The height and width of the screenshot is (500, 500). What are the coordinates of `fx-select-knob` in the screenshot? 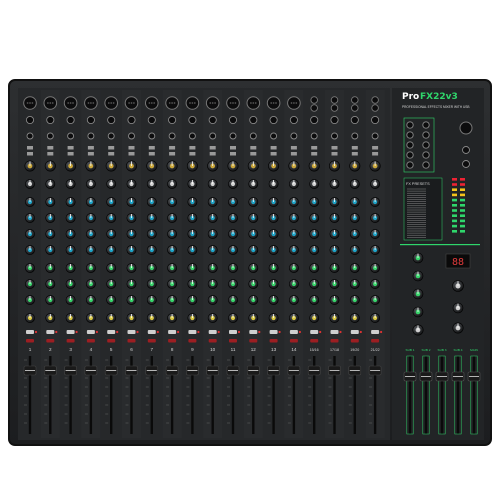 It's located at (458, 286).